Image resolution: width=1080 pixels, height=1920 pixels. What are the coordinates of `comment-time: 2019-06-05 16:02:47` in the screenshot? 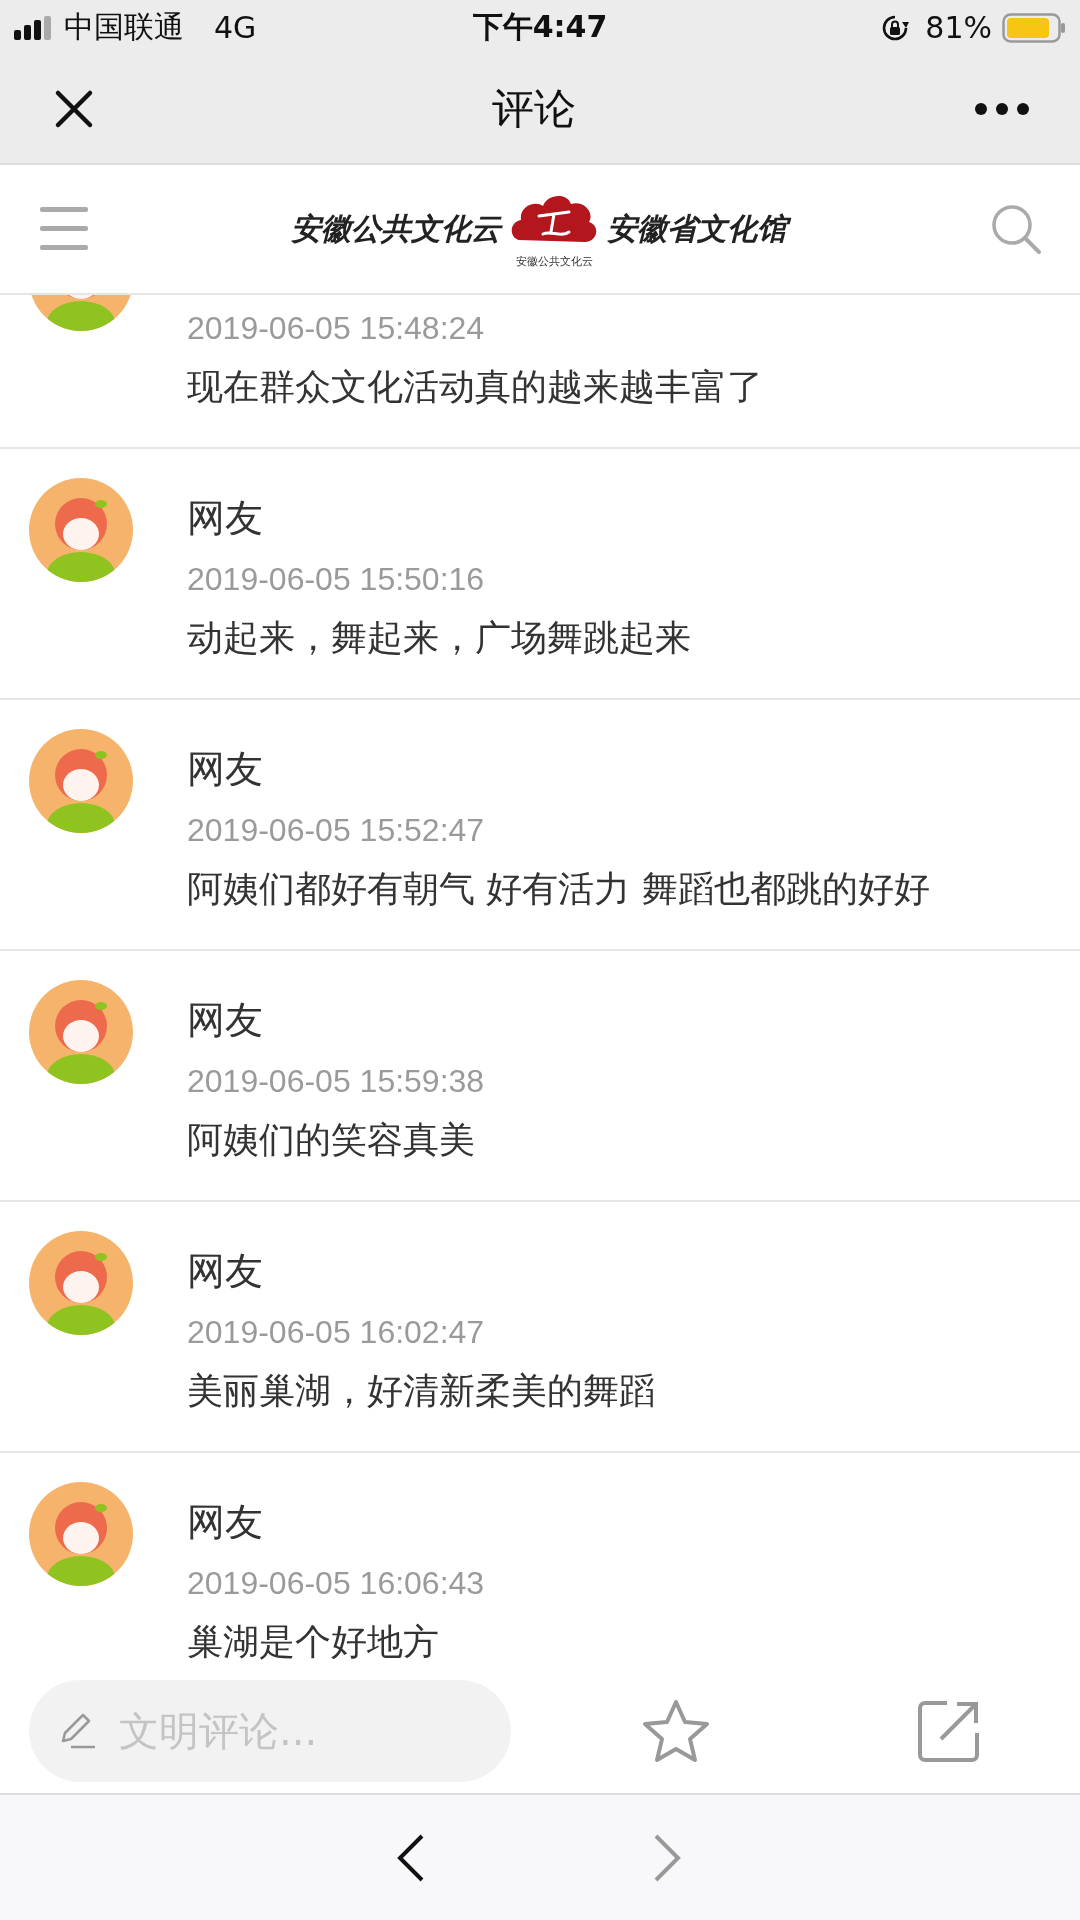 It's located at (336, 1332).